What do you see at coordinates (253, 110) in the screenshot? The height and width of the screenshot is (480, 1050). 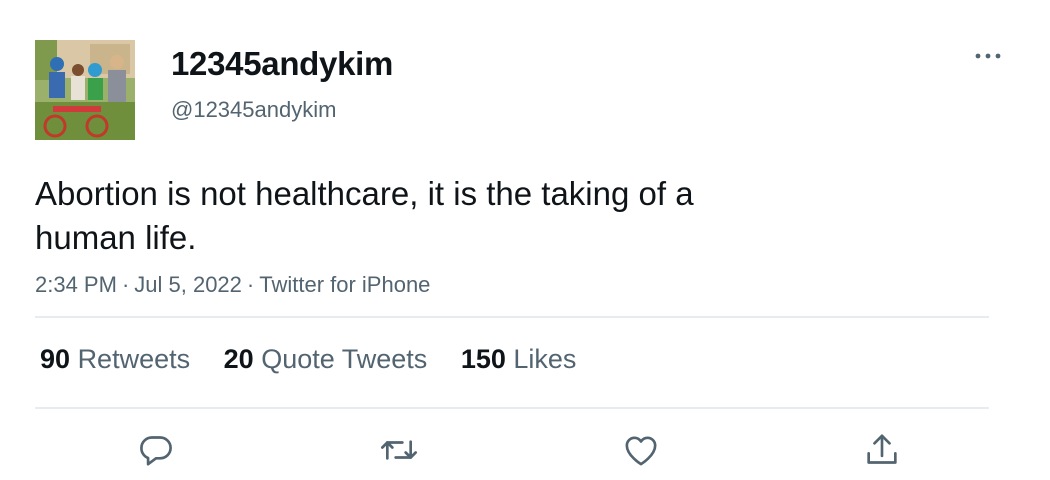 I see `user-handle: @12345andykim` at bounding box center [253, 110].